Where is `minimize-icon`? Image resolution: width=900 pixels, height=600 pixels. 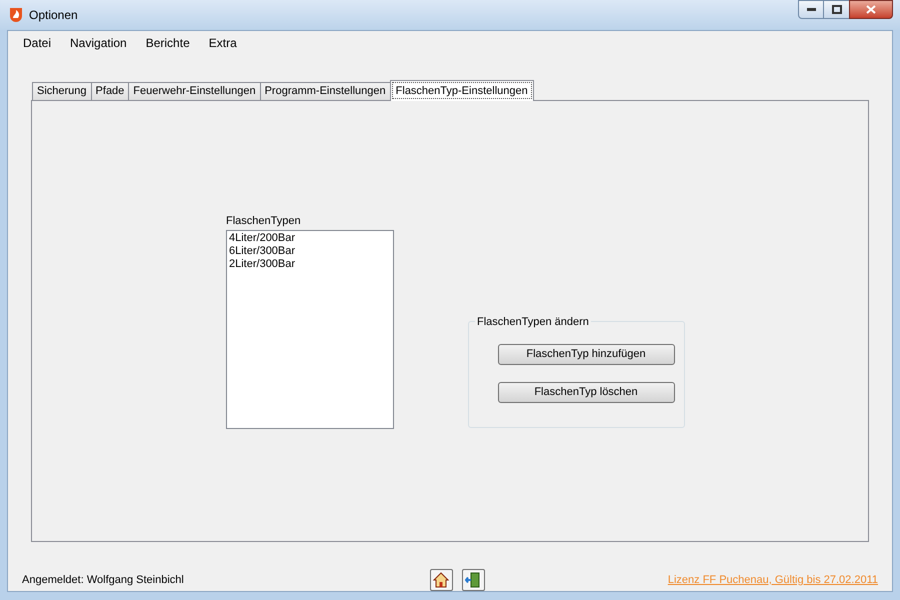 minimize-icon is located at coordinates (811, 9).